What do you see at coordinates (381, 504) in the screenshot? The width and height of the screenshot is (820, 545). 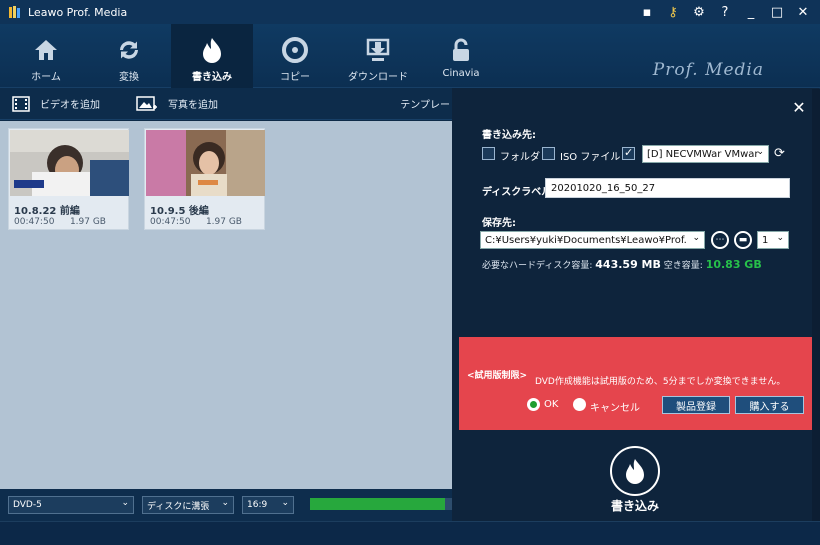 I see `disc-capacity-bar` at bounding box center [381, 504].